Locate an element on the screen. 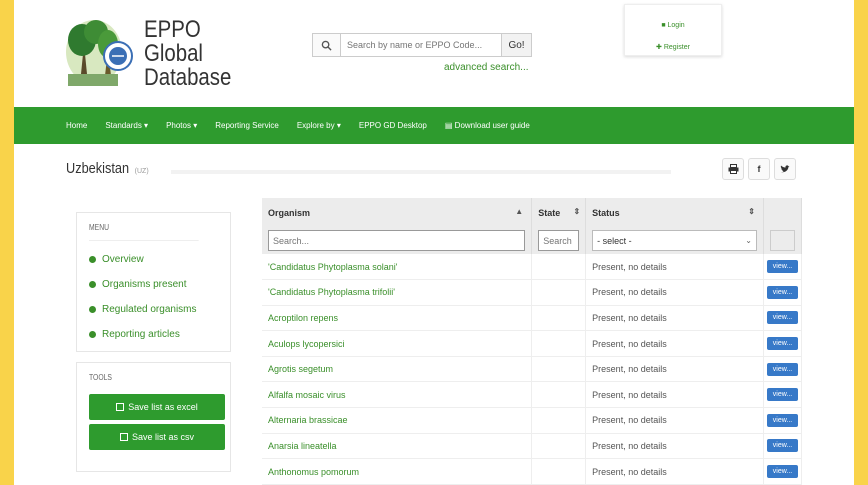 This screenshot has height=485, width=868. go-button: Go! is located at coordinates (517, 45).